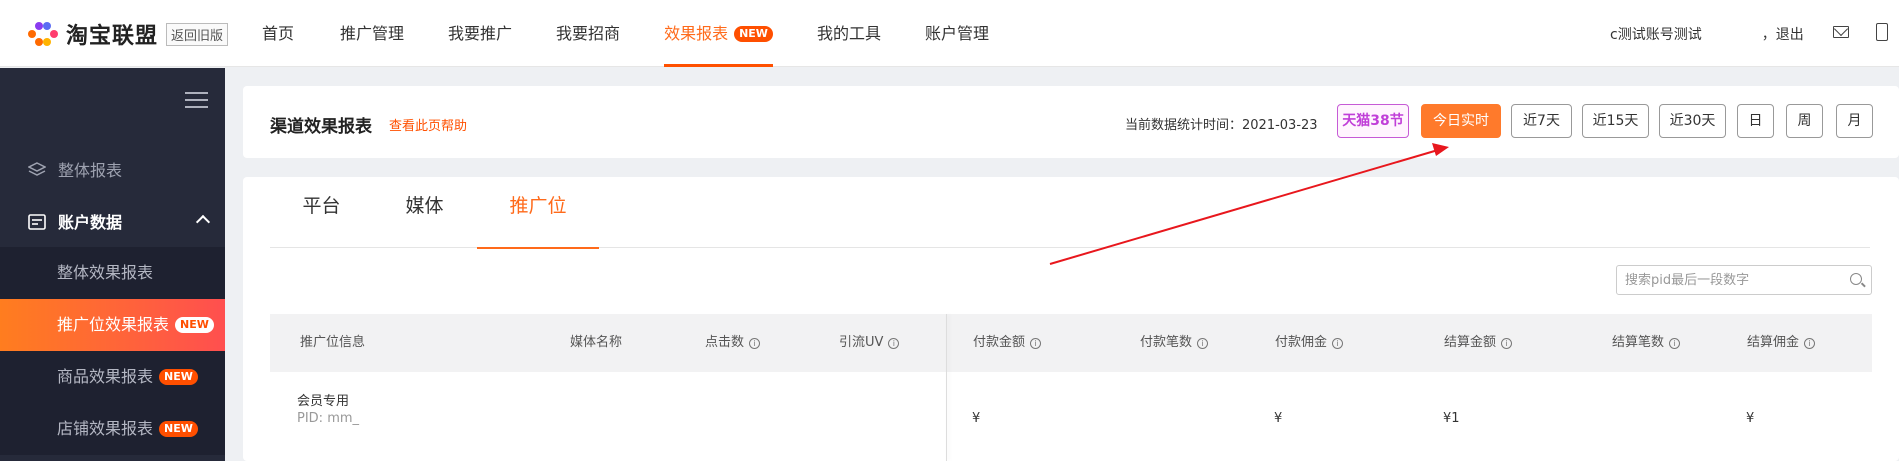 Image resolution: width=1899 pixels, height=461 pixels. I want to click on nav-promotion-management: 推广管理, so click(372, 33).